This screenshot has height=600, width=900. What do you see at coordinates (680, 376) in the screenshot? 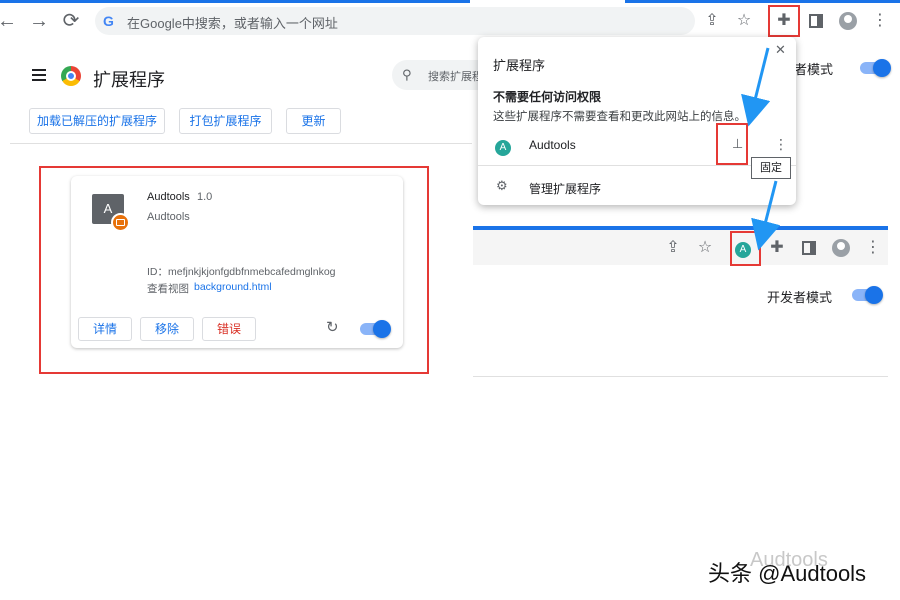
I see `fragment-divider` at bounding box center [680, 376].